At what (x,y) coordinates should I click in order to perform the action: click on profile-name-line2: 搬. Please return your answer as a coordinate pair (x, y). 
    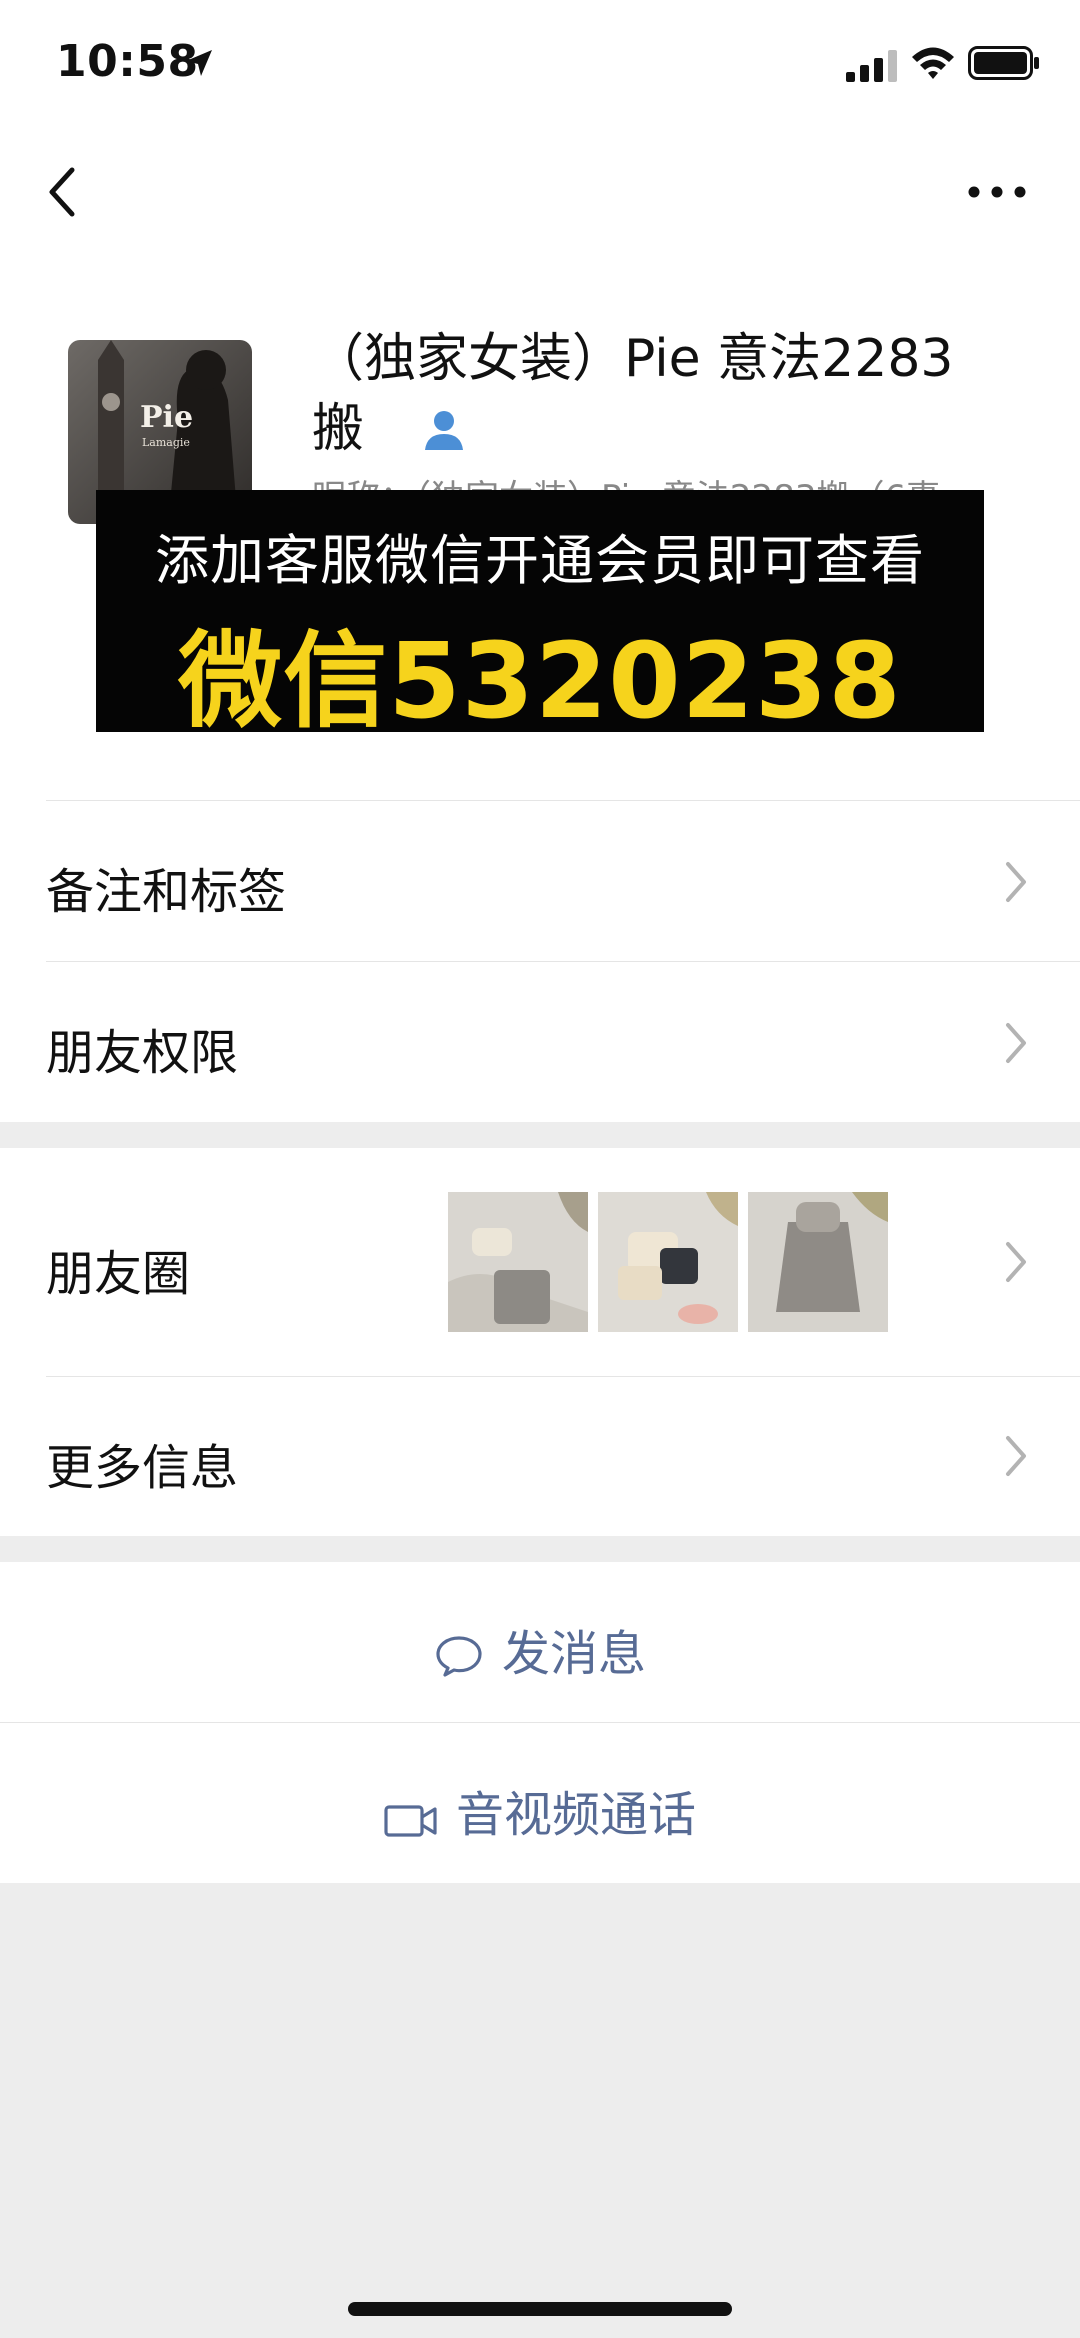
    Looking at the image, I should click on (338, 429).